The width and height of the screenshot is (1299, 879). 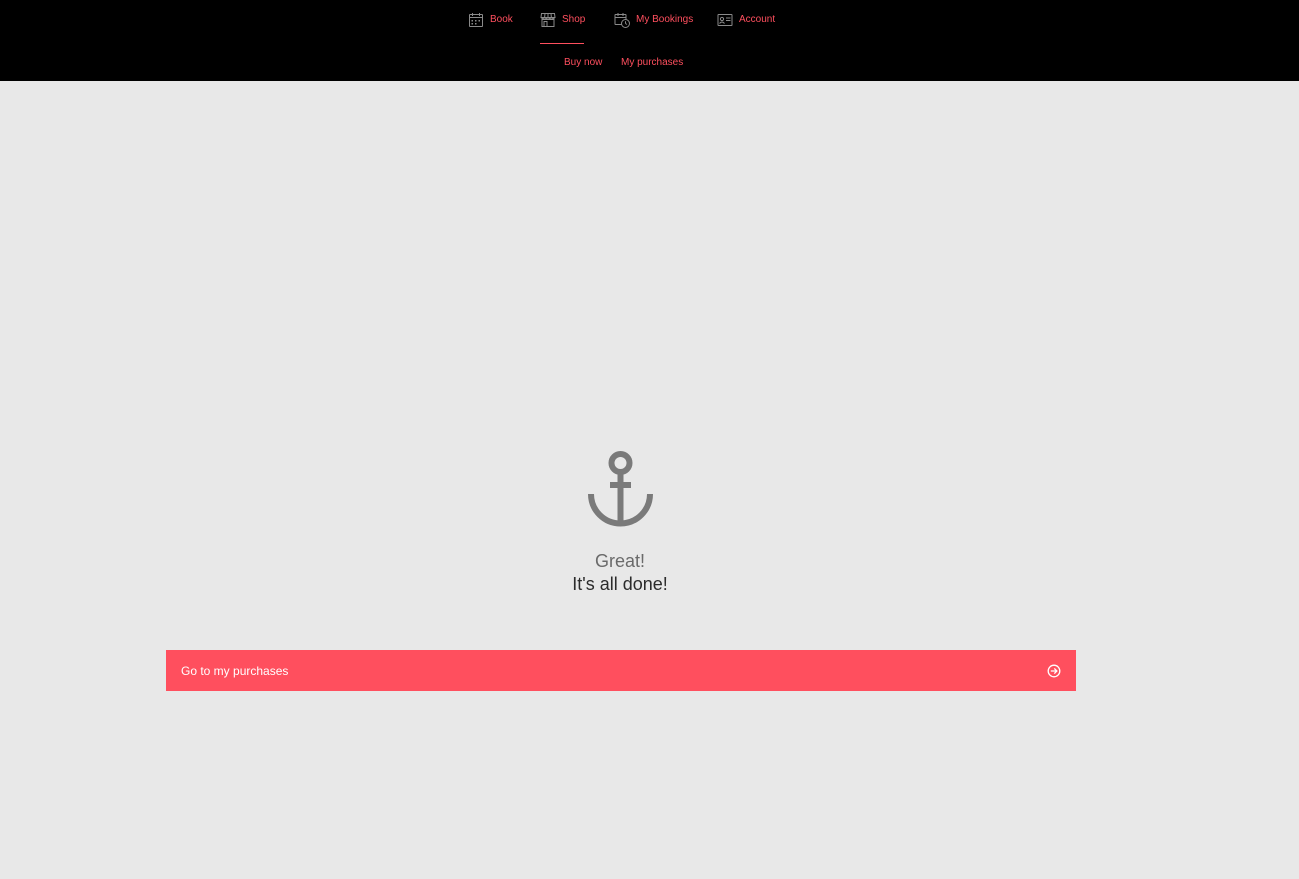 I want to click on subnav-item-my-purchases: My purchases, so click(x=652, y=63).